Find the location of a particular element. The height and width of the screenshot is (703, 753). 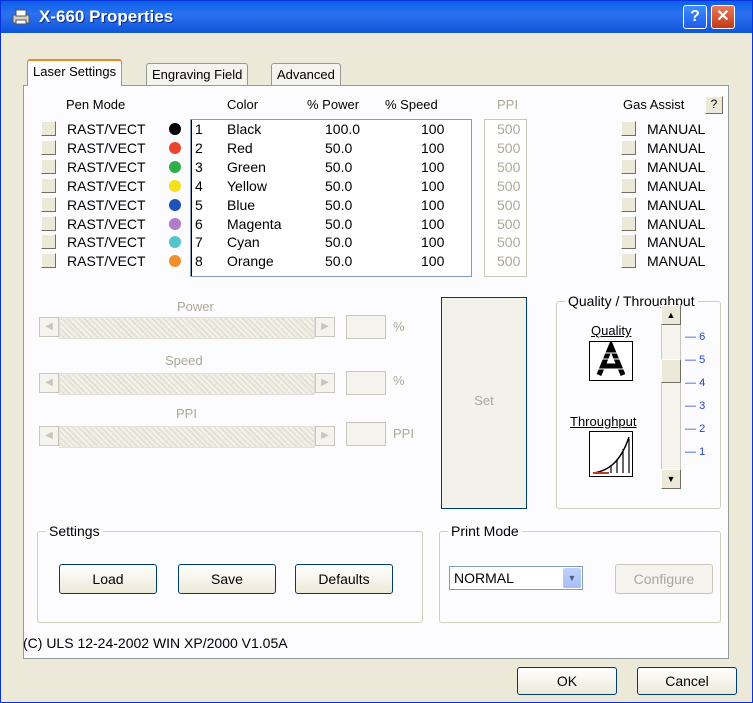

speed-right-arrow: ▶ is located at coordinates (325, 383).